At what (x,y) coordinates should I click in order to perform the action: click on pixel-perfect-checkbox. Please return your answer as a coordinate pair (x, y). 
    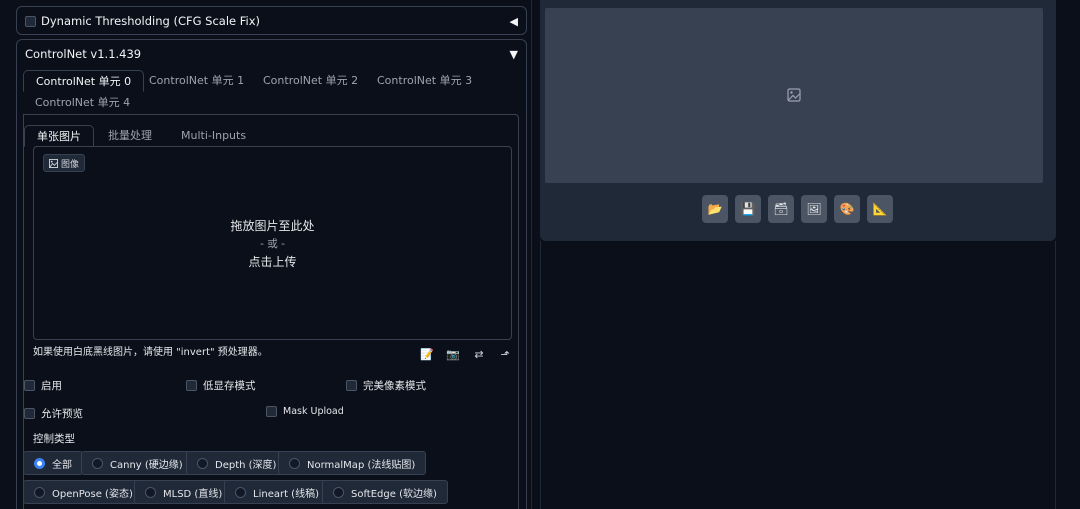
    Looking at the image, I should click on (351, 385).